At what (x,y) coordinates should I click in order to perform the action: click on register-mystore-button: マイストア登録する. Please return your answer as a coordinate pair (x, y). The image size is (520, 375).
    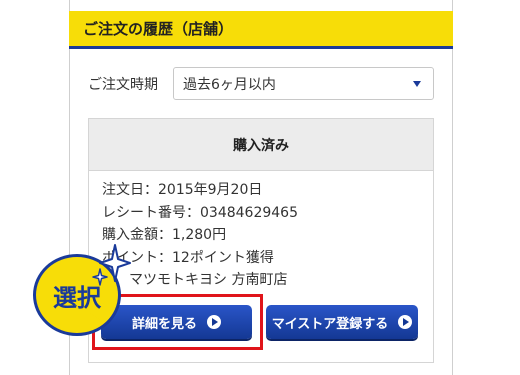
    Looking at the image, I should click on (342, 322).